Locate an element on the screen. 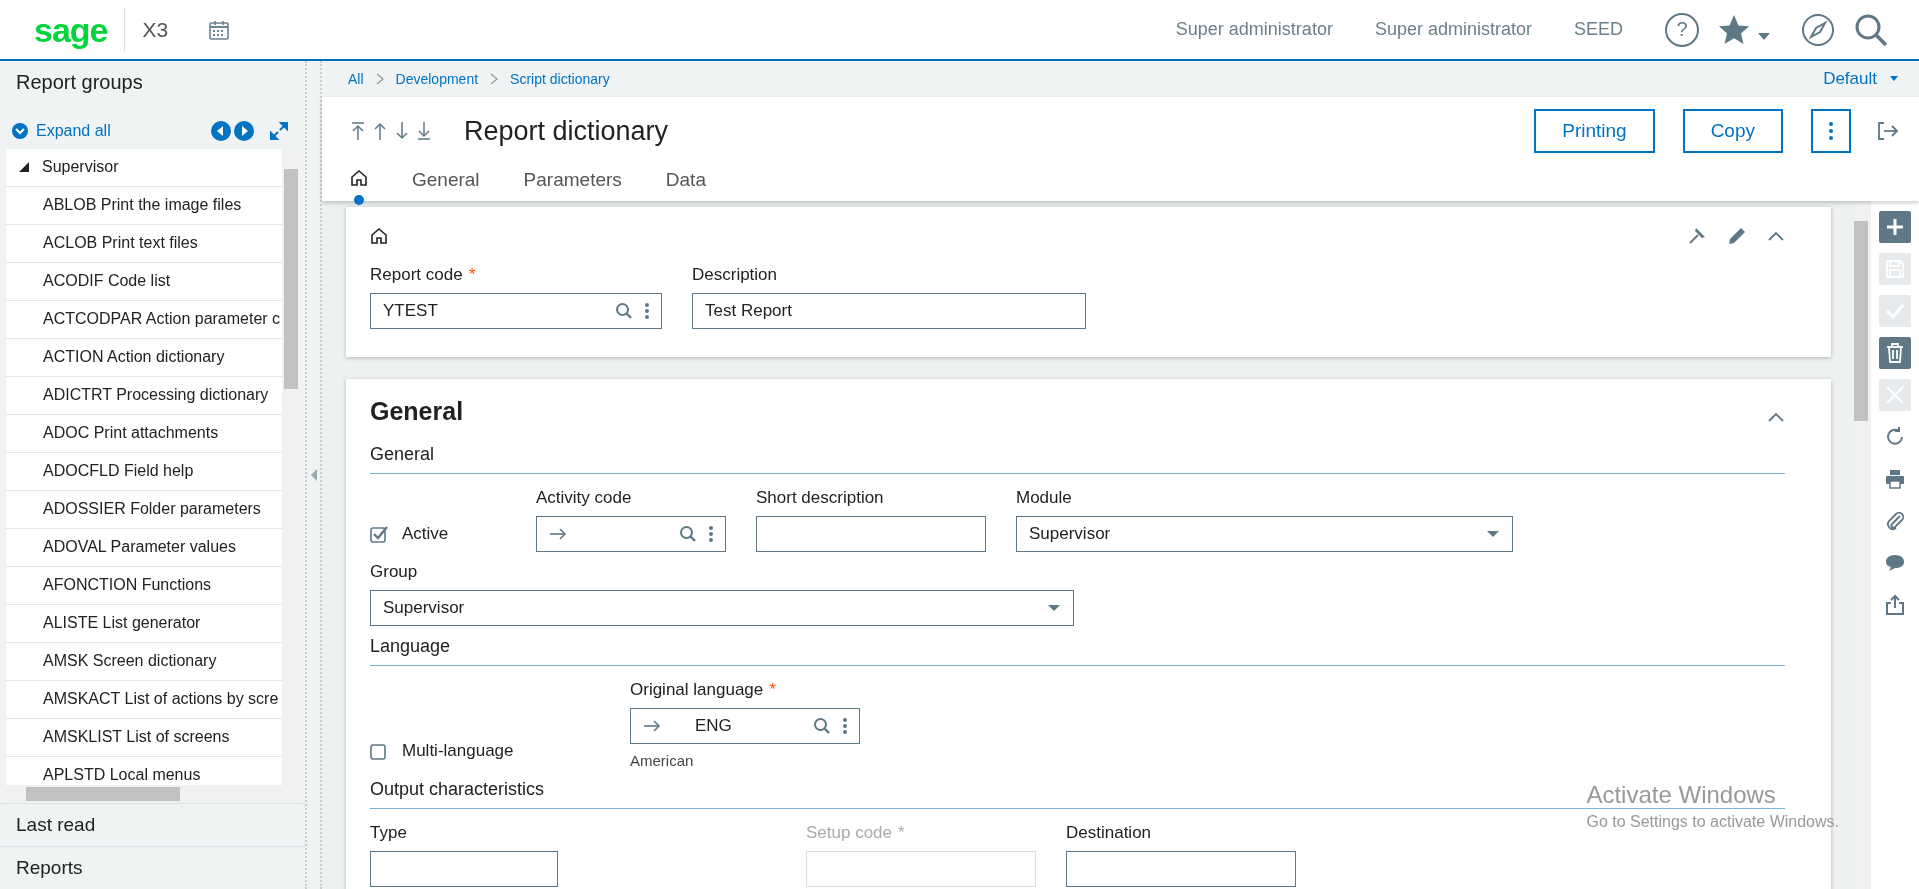 This screenshot has height=889, width=1919. tab: Data is located at coordinates (685, 183).